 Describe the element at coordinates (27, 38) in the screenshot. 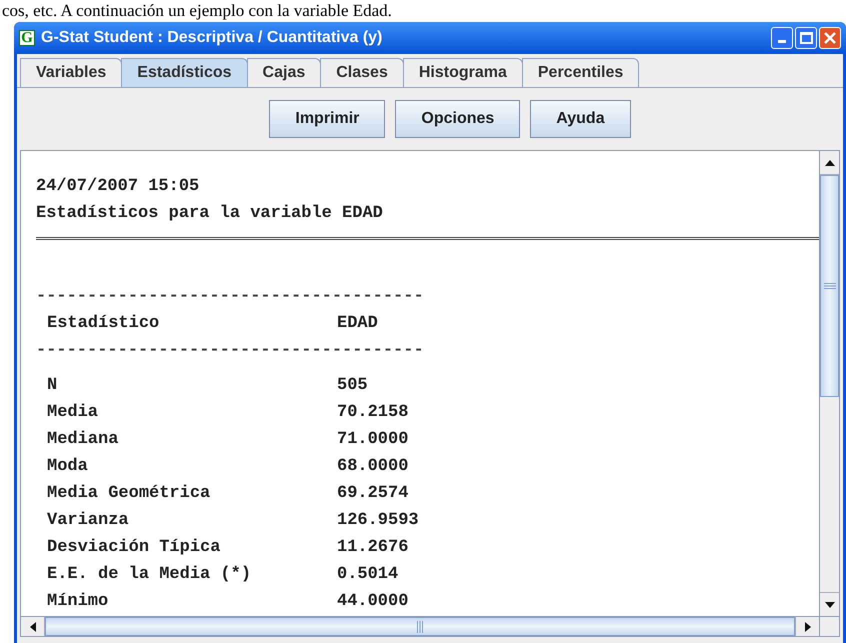

I see `app-icon: G` at that location.